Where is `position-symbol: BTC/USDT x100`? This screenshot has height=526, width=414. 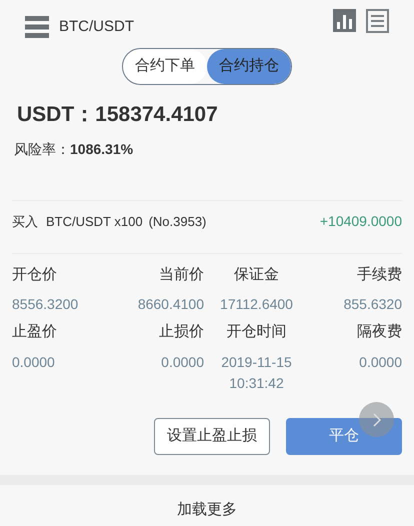
position-symbol: BTC/USDT x100 is located at coordinates (94, 221).